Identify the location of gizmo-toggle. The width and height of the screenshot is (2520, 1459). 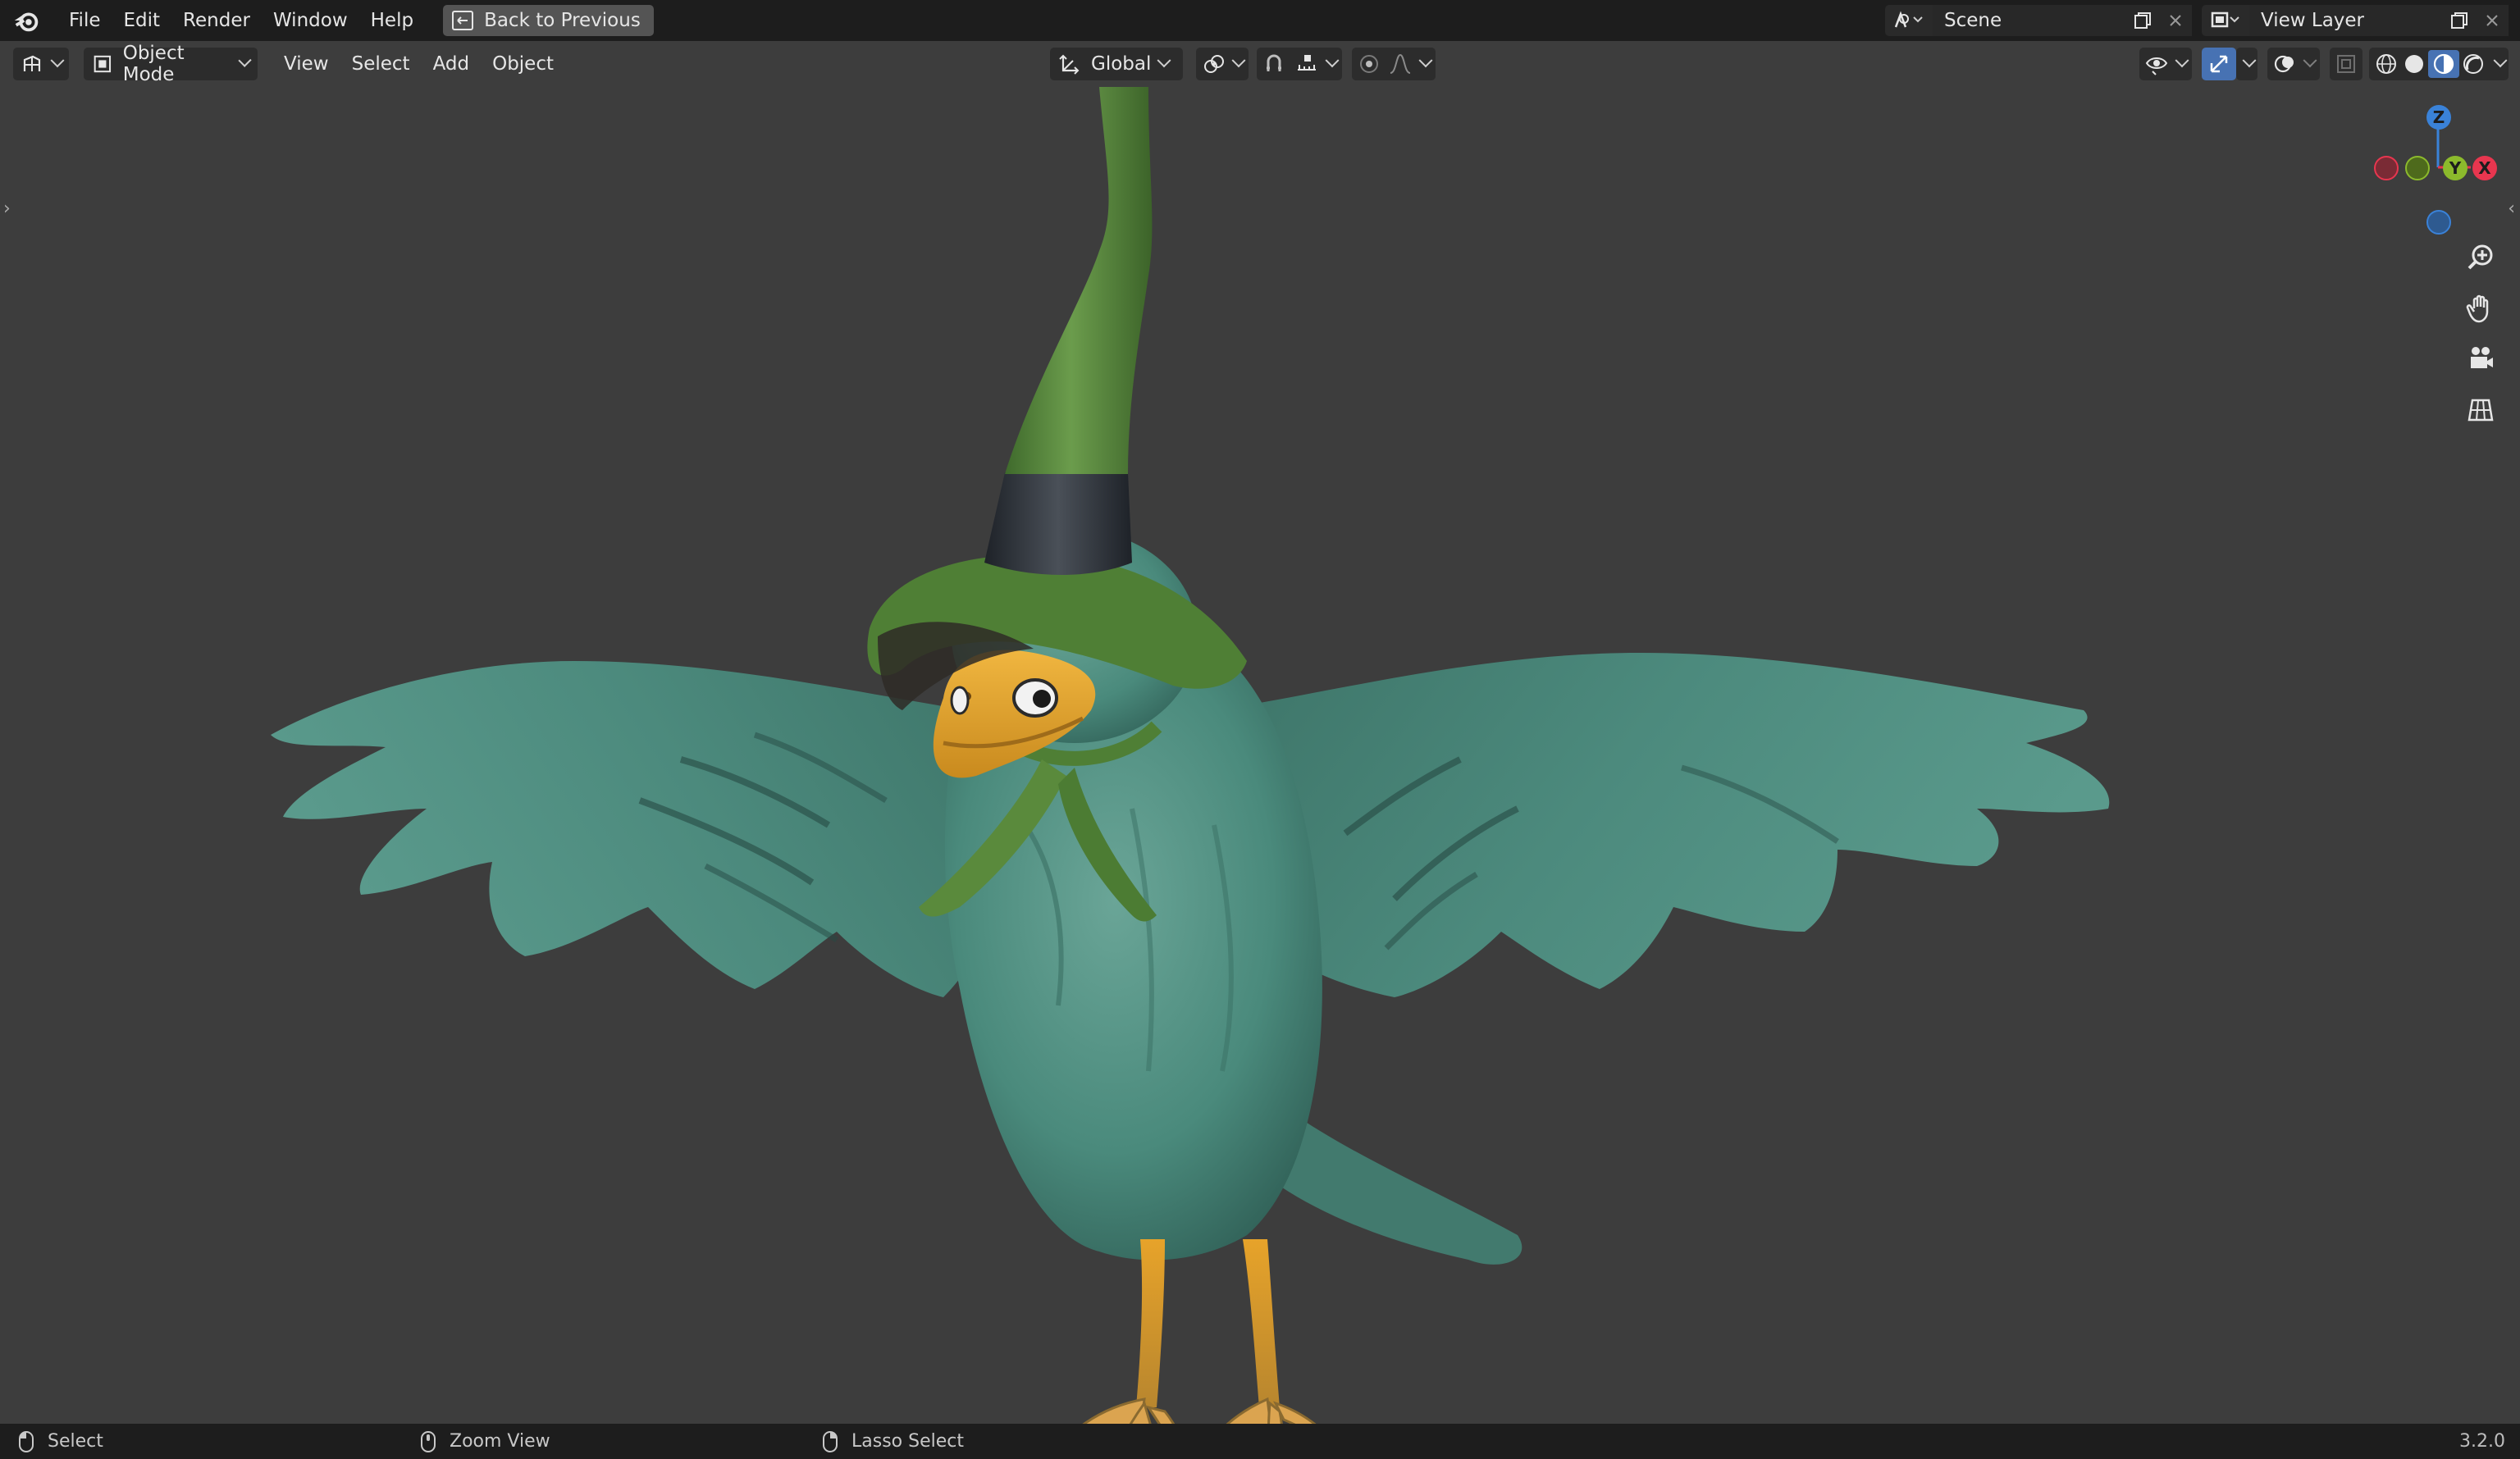
(2219, 64).